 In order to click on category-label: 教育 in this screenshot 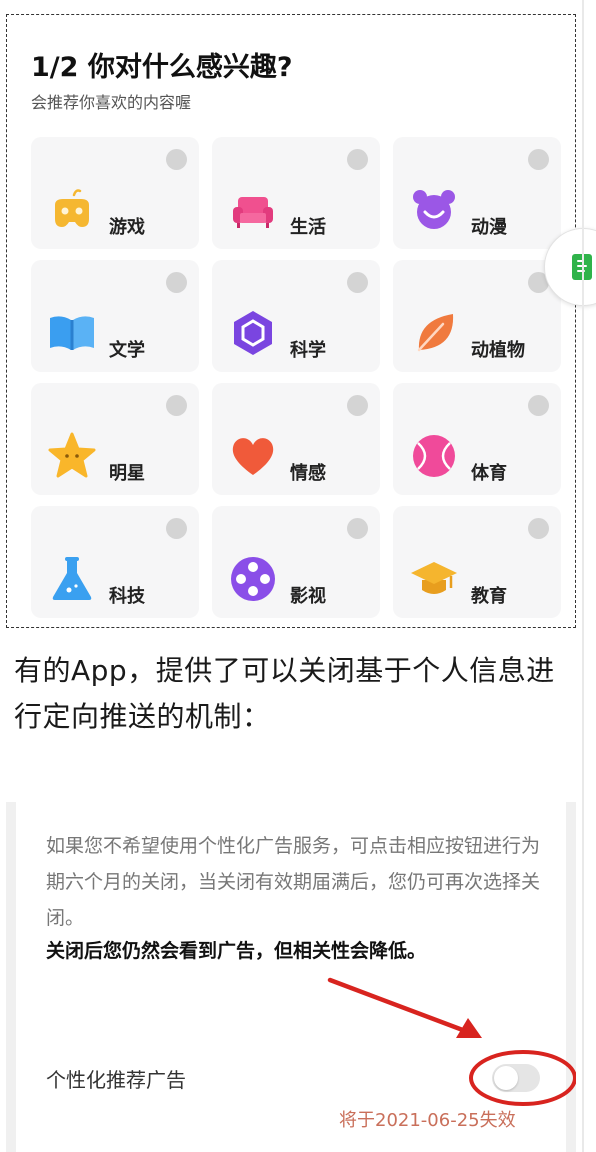, I will do `click(489, 596)`.